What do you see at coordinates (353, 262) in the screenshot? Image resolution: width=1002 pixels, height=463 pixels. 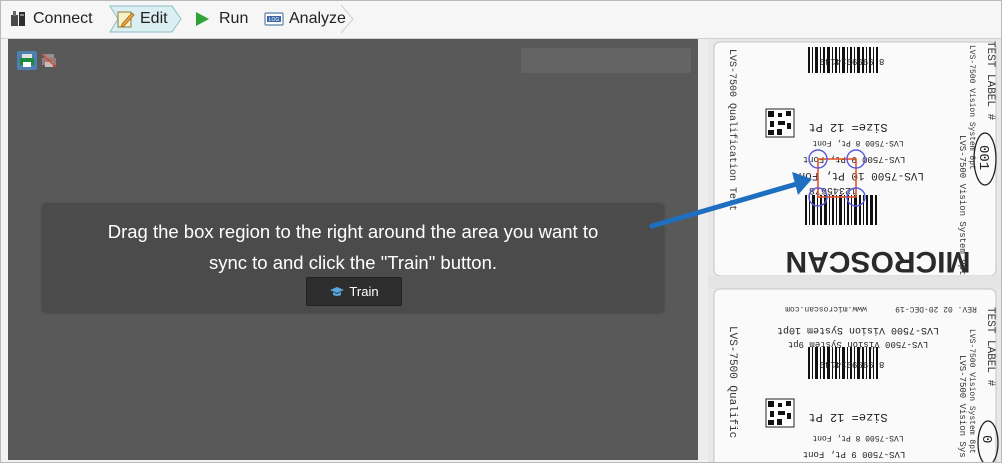 I see `instruction-line-2: sync to and click the "Train" button.` at bounding box center [353, 262].